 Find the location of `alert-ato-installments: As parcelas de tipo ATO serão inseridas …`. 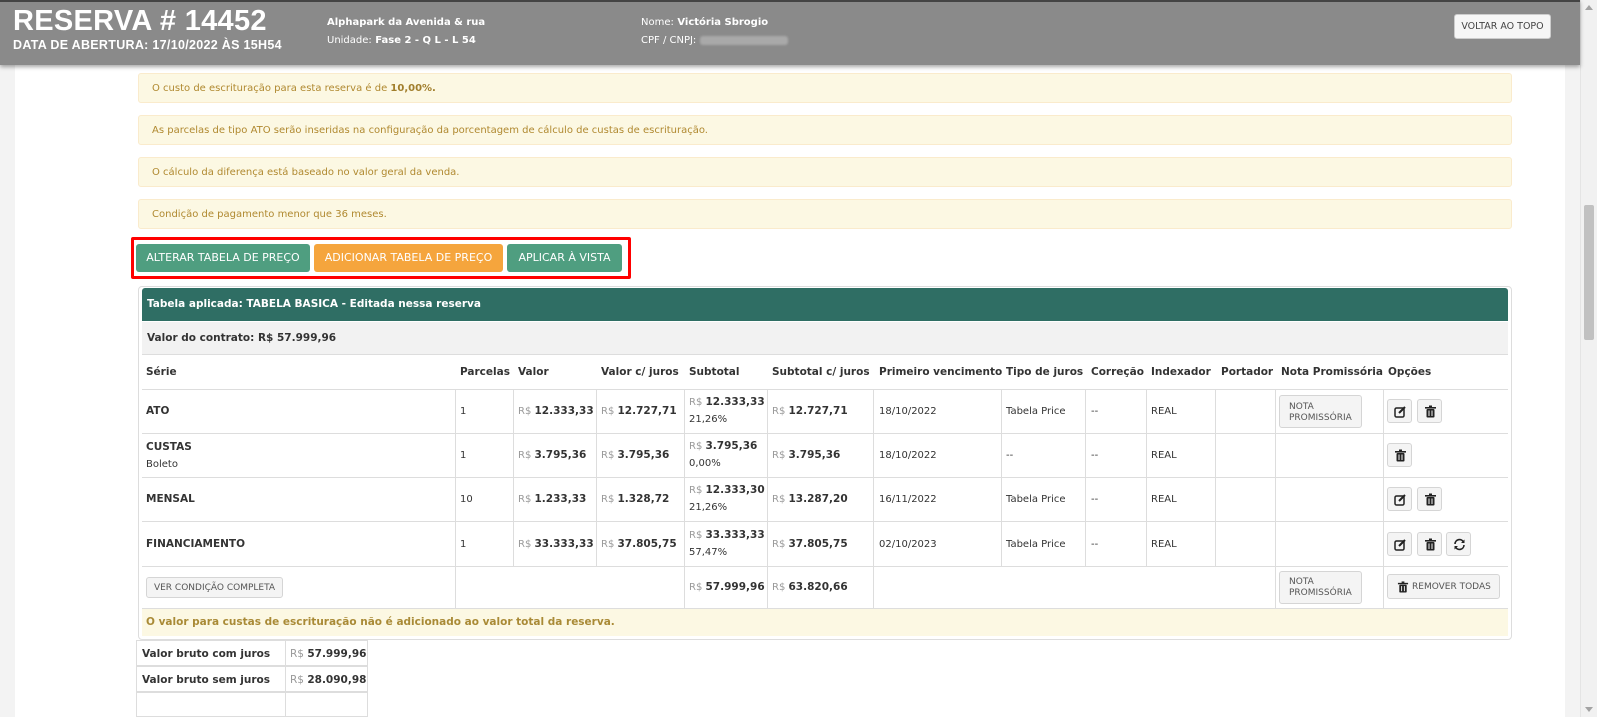

alert-ato-installments: As parcelas de tipo ATO serão inseridas … is located at coordinates (825, 130).